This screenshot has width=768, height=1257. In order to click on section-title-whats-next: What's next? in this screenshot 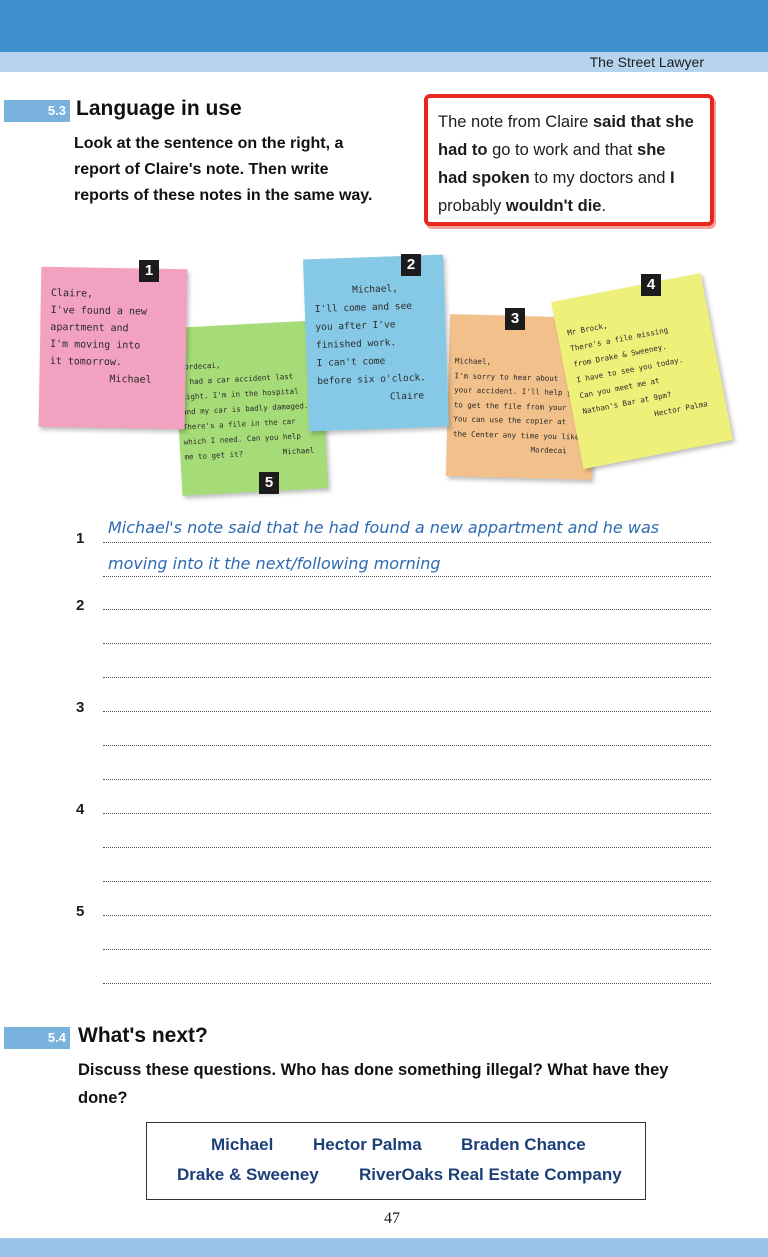, I will do `click(143, 1035)`.